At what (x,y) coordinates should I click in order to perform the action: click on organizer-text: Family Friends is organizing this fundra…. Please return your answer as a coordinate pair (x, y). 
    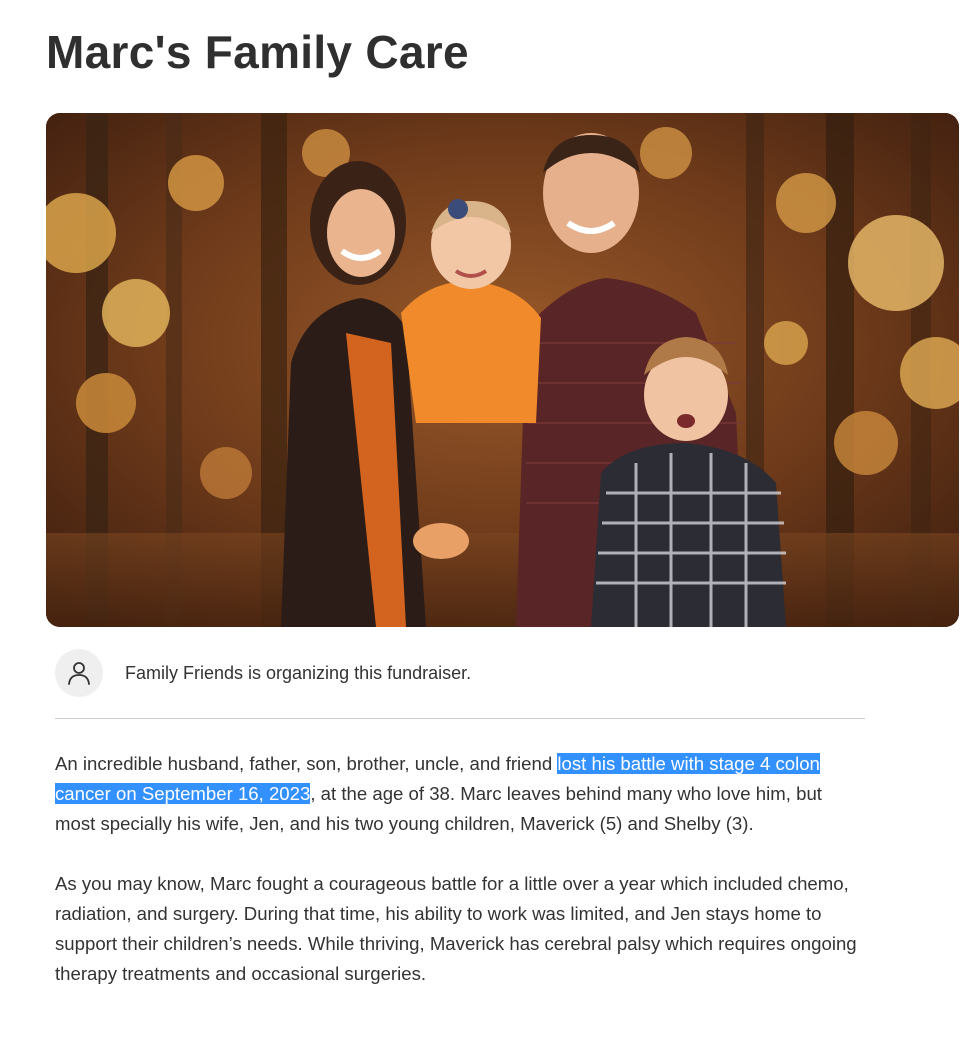
    Looking at the image, I should click on (298, 673).